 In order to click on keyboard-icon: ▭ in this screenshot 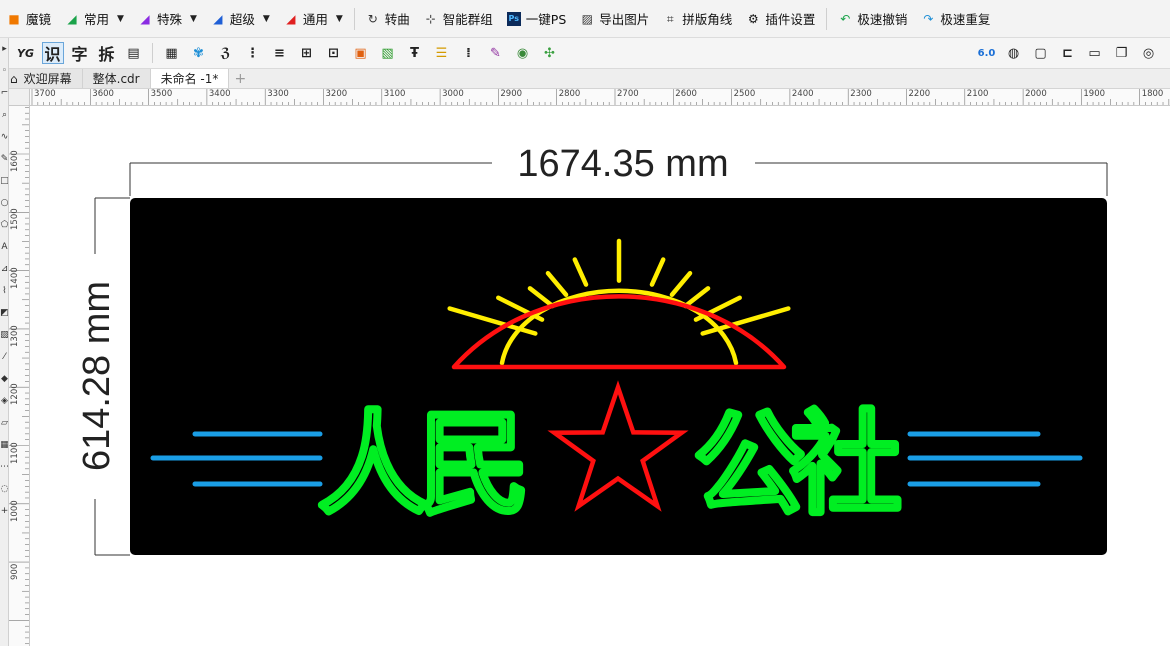, I will do `click(1095, 53)`.